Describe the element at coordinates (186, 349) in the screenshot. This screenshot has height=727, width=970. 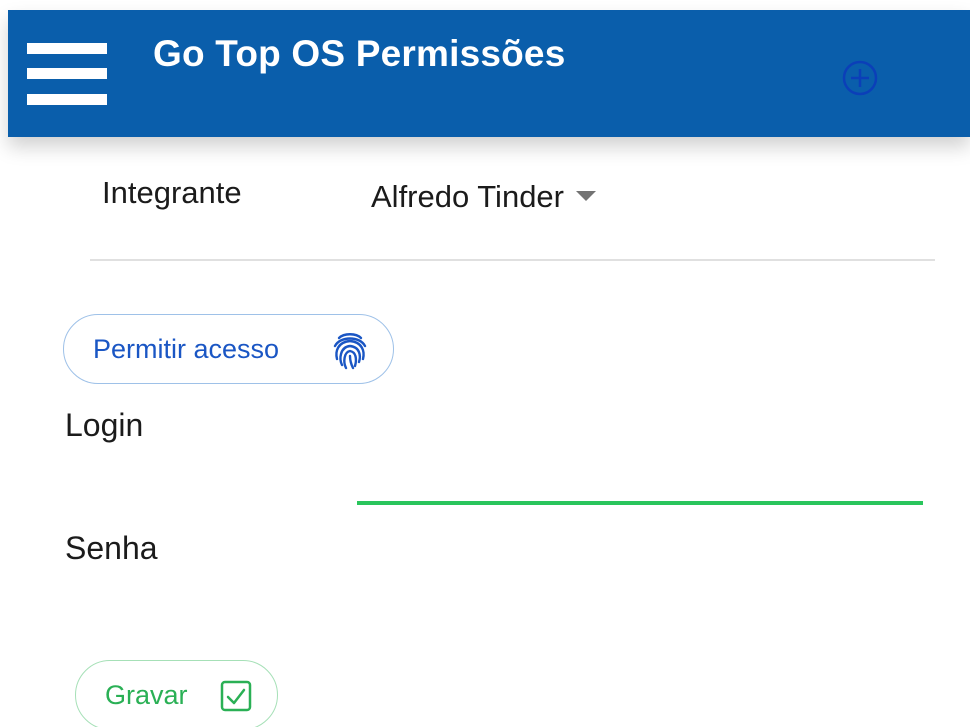
I see `permitir-acesso-label: Permitir acesso` at that location.